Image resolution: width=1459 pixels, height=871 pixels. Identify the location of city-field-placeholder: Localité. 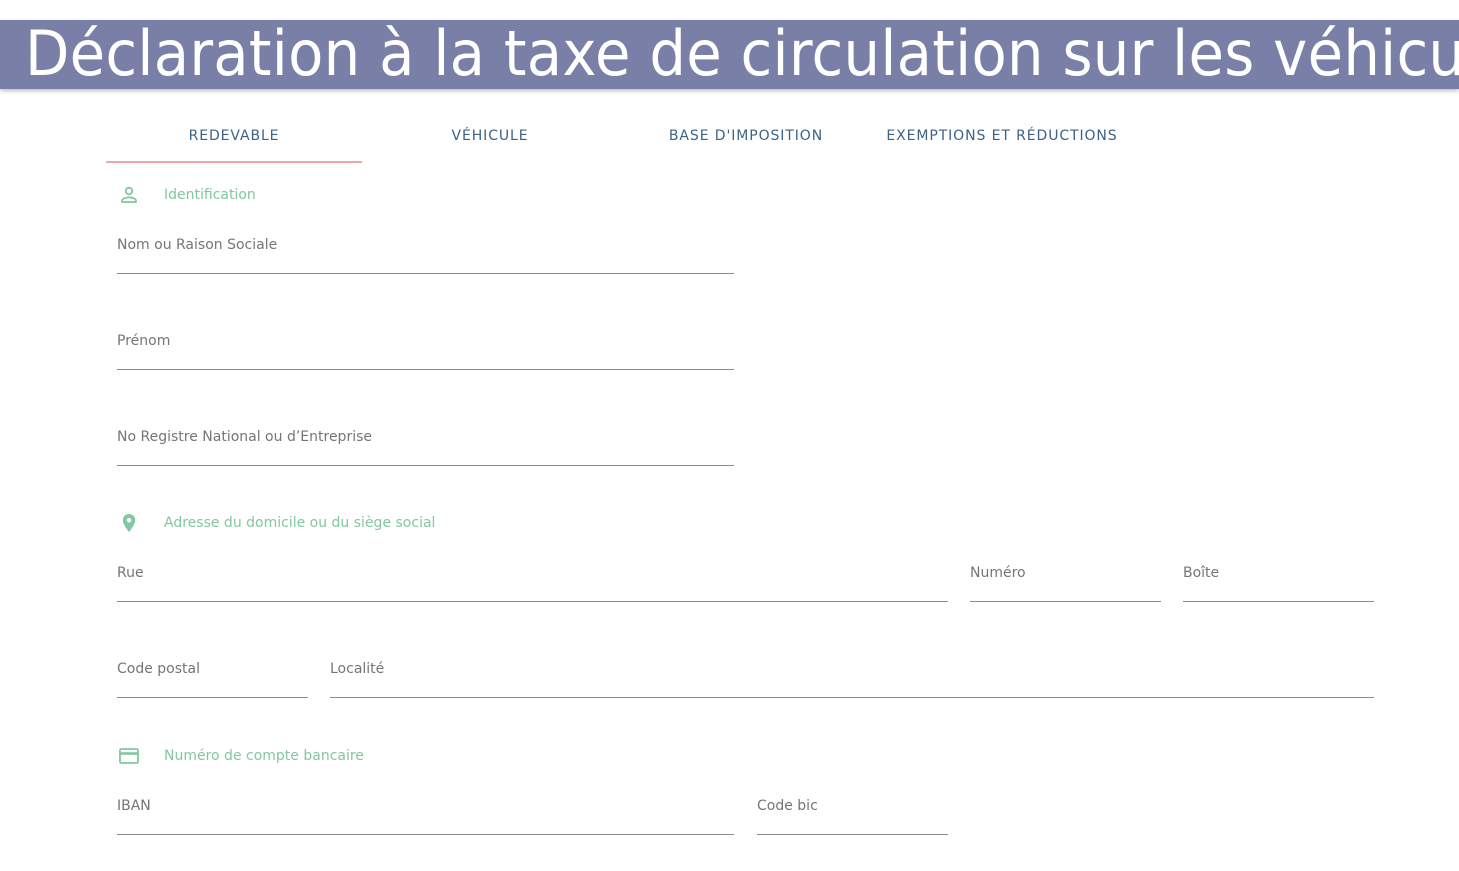
(357, 669).